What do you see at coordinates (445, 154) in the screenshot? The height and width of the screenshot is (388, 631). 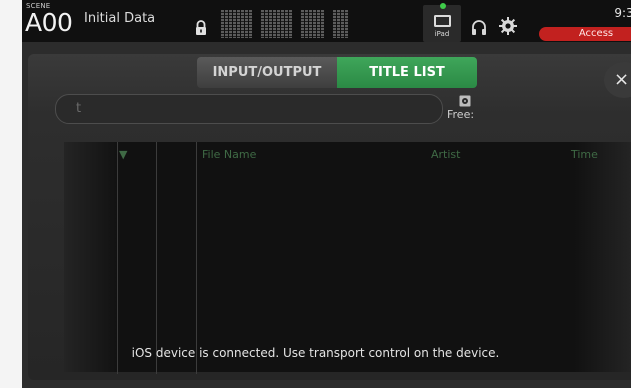 I see `artist-column-header: Artist` at bounding box center [445, 154].